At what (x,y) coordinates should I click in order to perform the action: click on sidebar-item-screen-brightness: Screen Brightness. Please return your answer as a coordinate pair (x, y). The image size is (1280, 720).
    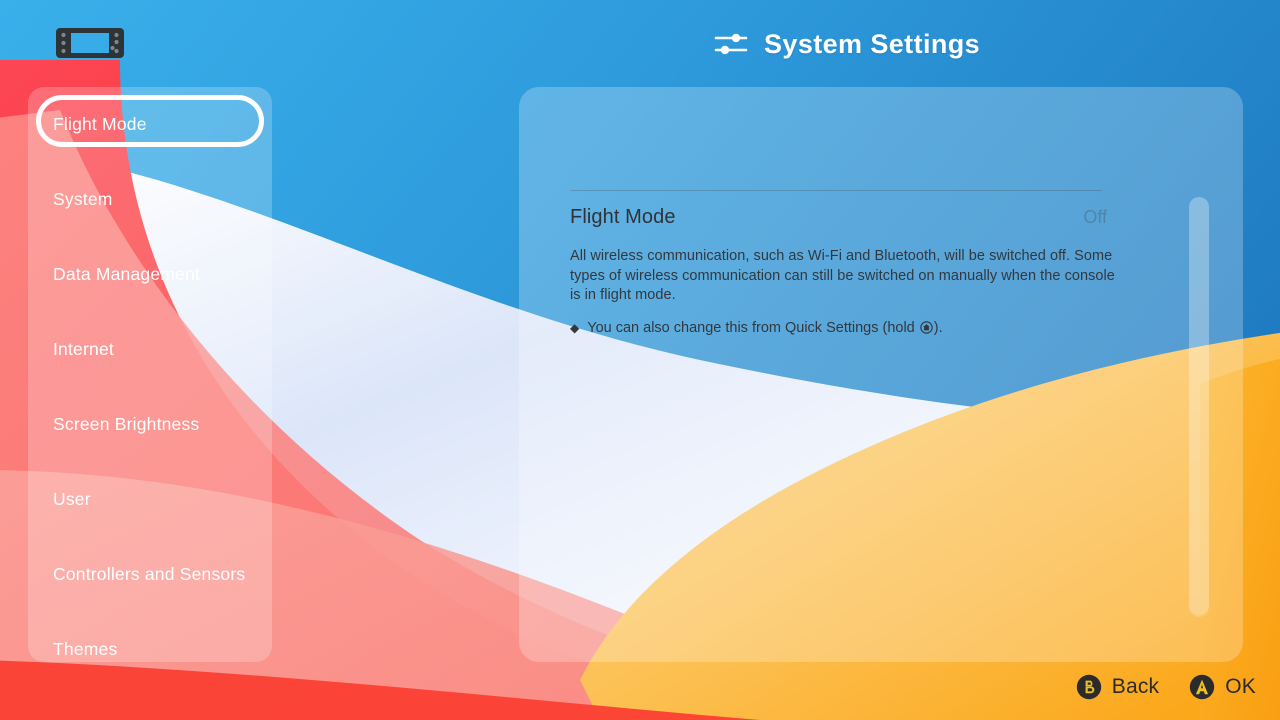
    Looking at the image, I should click on (150, 424).